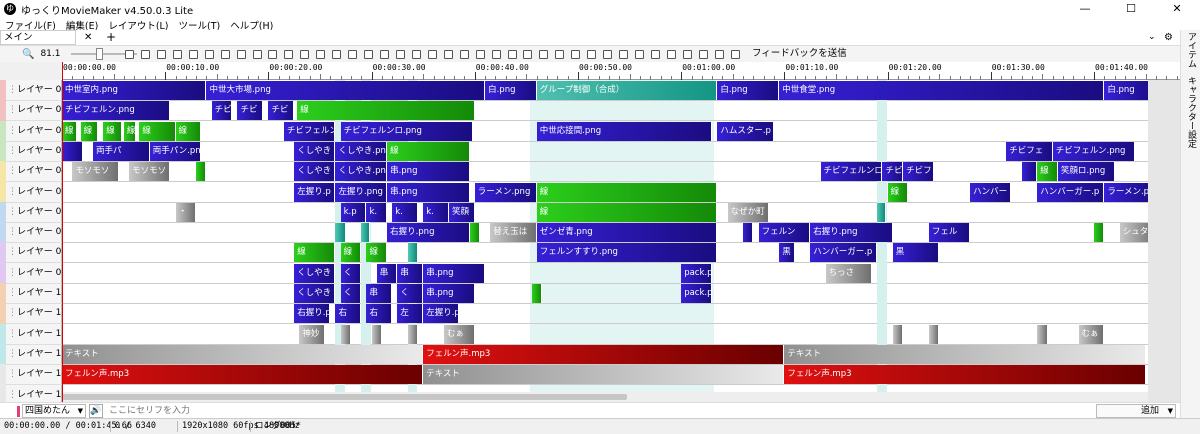 The image size is (1200, 434). What do you see at coordinates (1136, 411) in the screenshot?
I see `add-button: 追加 ▼` at bounding box center [1136, 411].